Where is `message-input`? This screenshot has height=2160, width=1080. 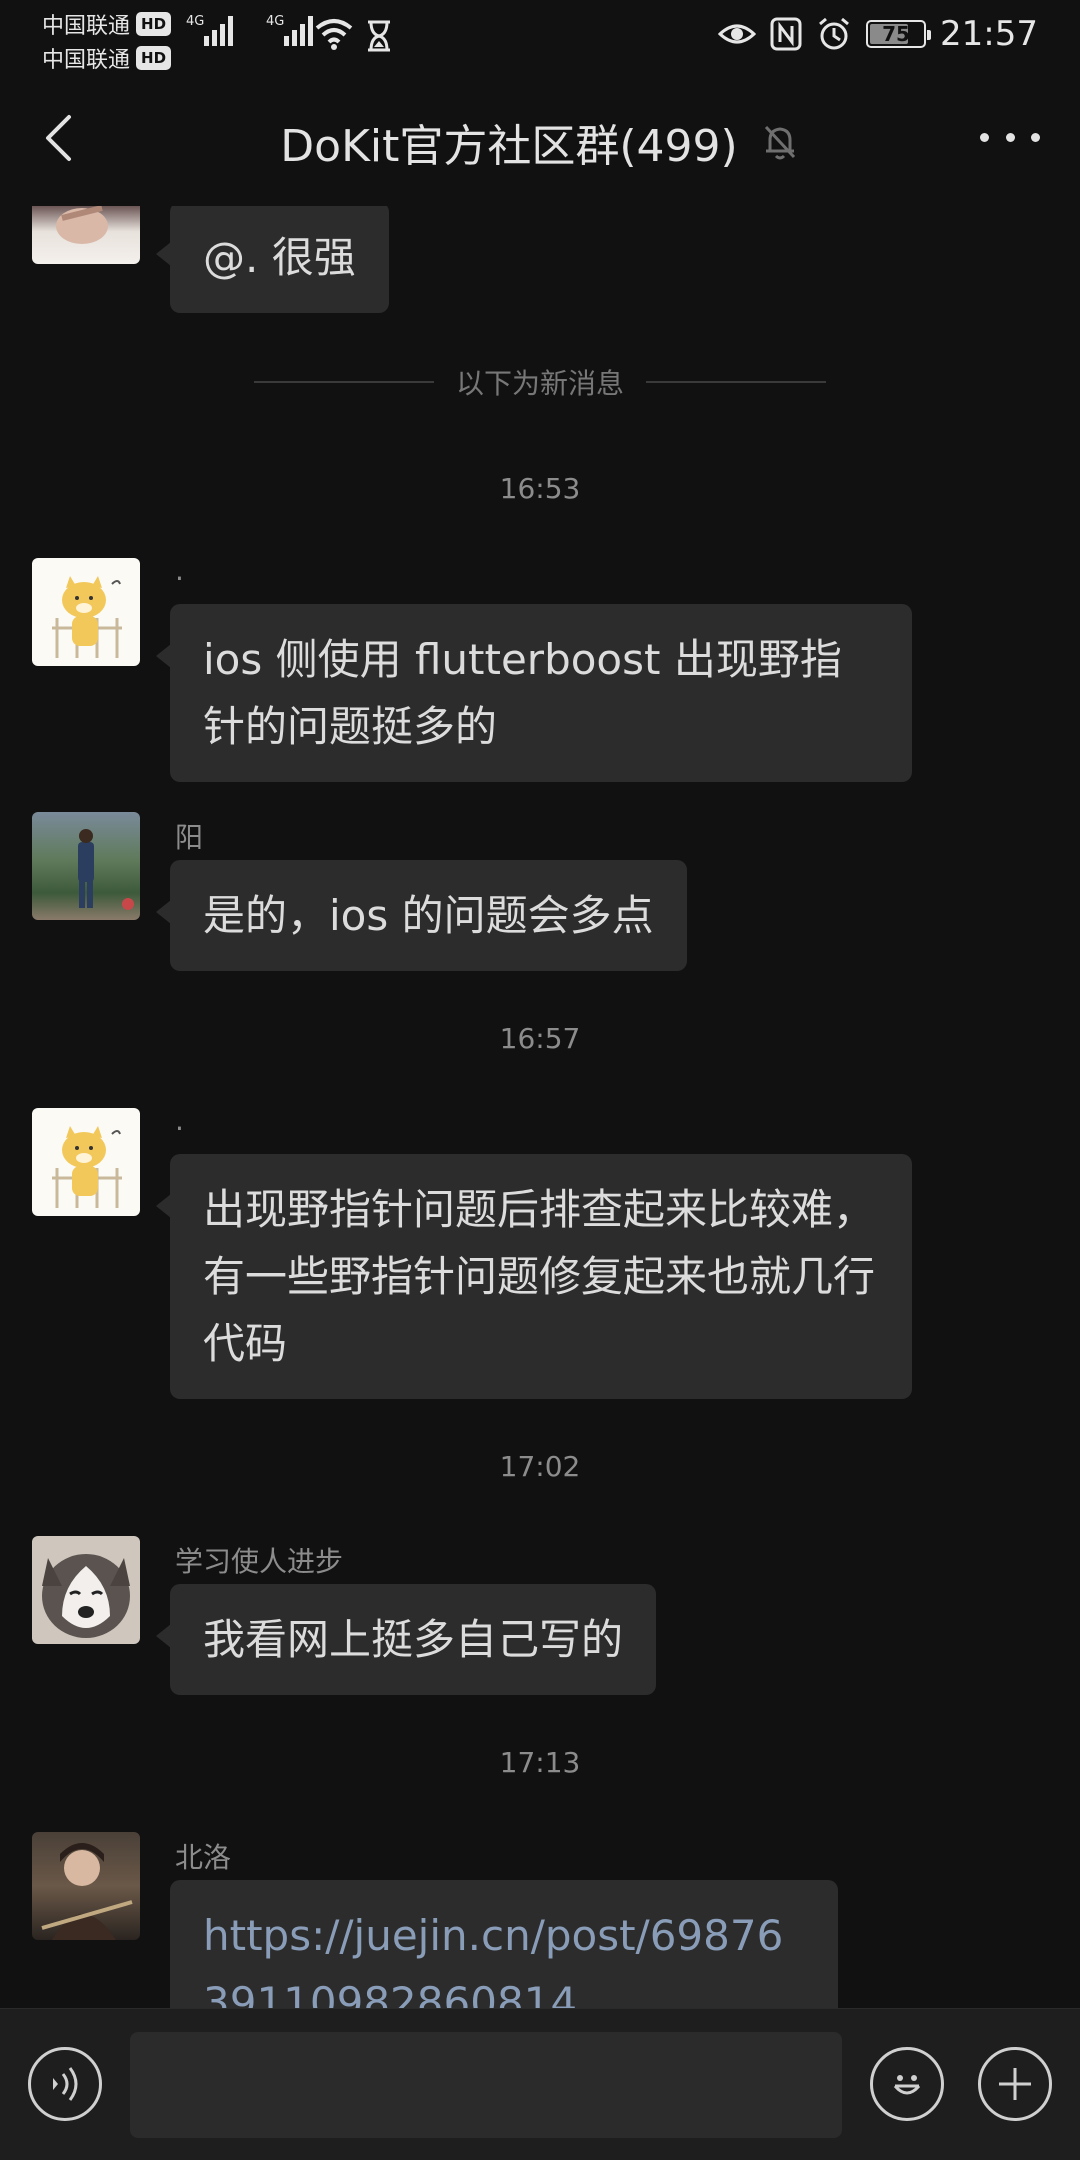 message-input is located at coordinates (486, 2085).